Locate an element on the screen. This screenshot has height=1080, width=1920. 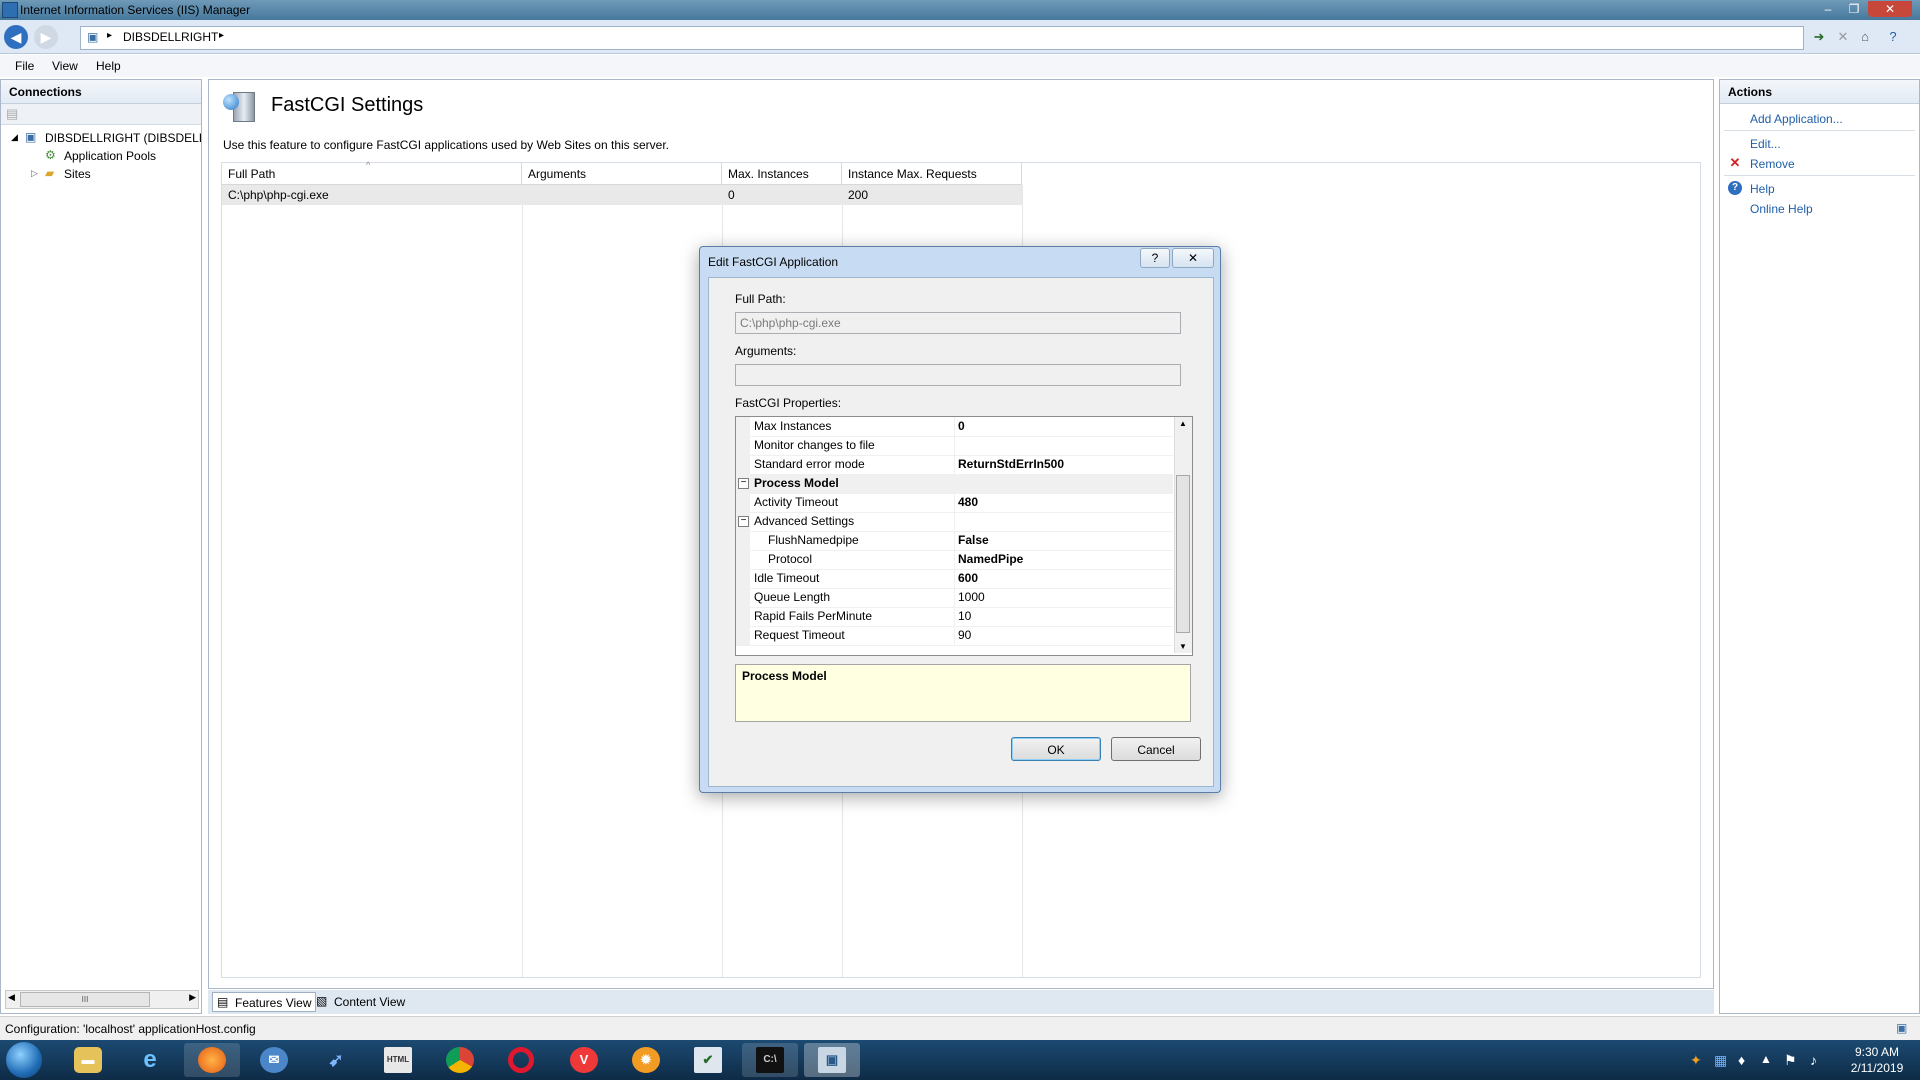
scroll-right-icon: ▶ is located at coordinates (192, 997).